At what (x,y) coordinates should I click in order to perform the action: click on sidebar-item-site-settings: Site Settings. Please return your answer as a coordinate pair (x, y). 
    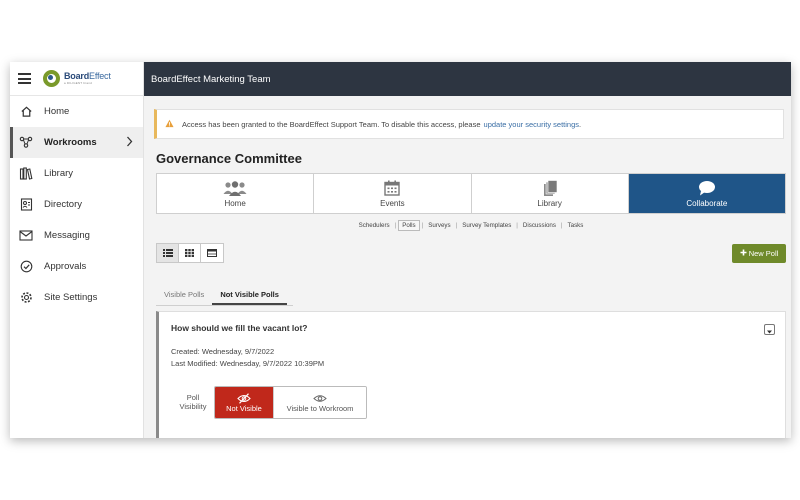
    Looking at the image, I should click on (76, 297).